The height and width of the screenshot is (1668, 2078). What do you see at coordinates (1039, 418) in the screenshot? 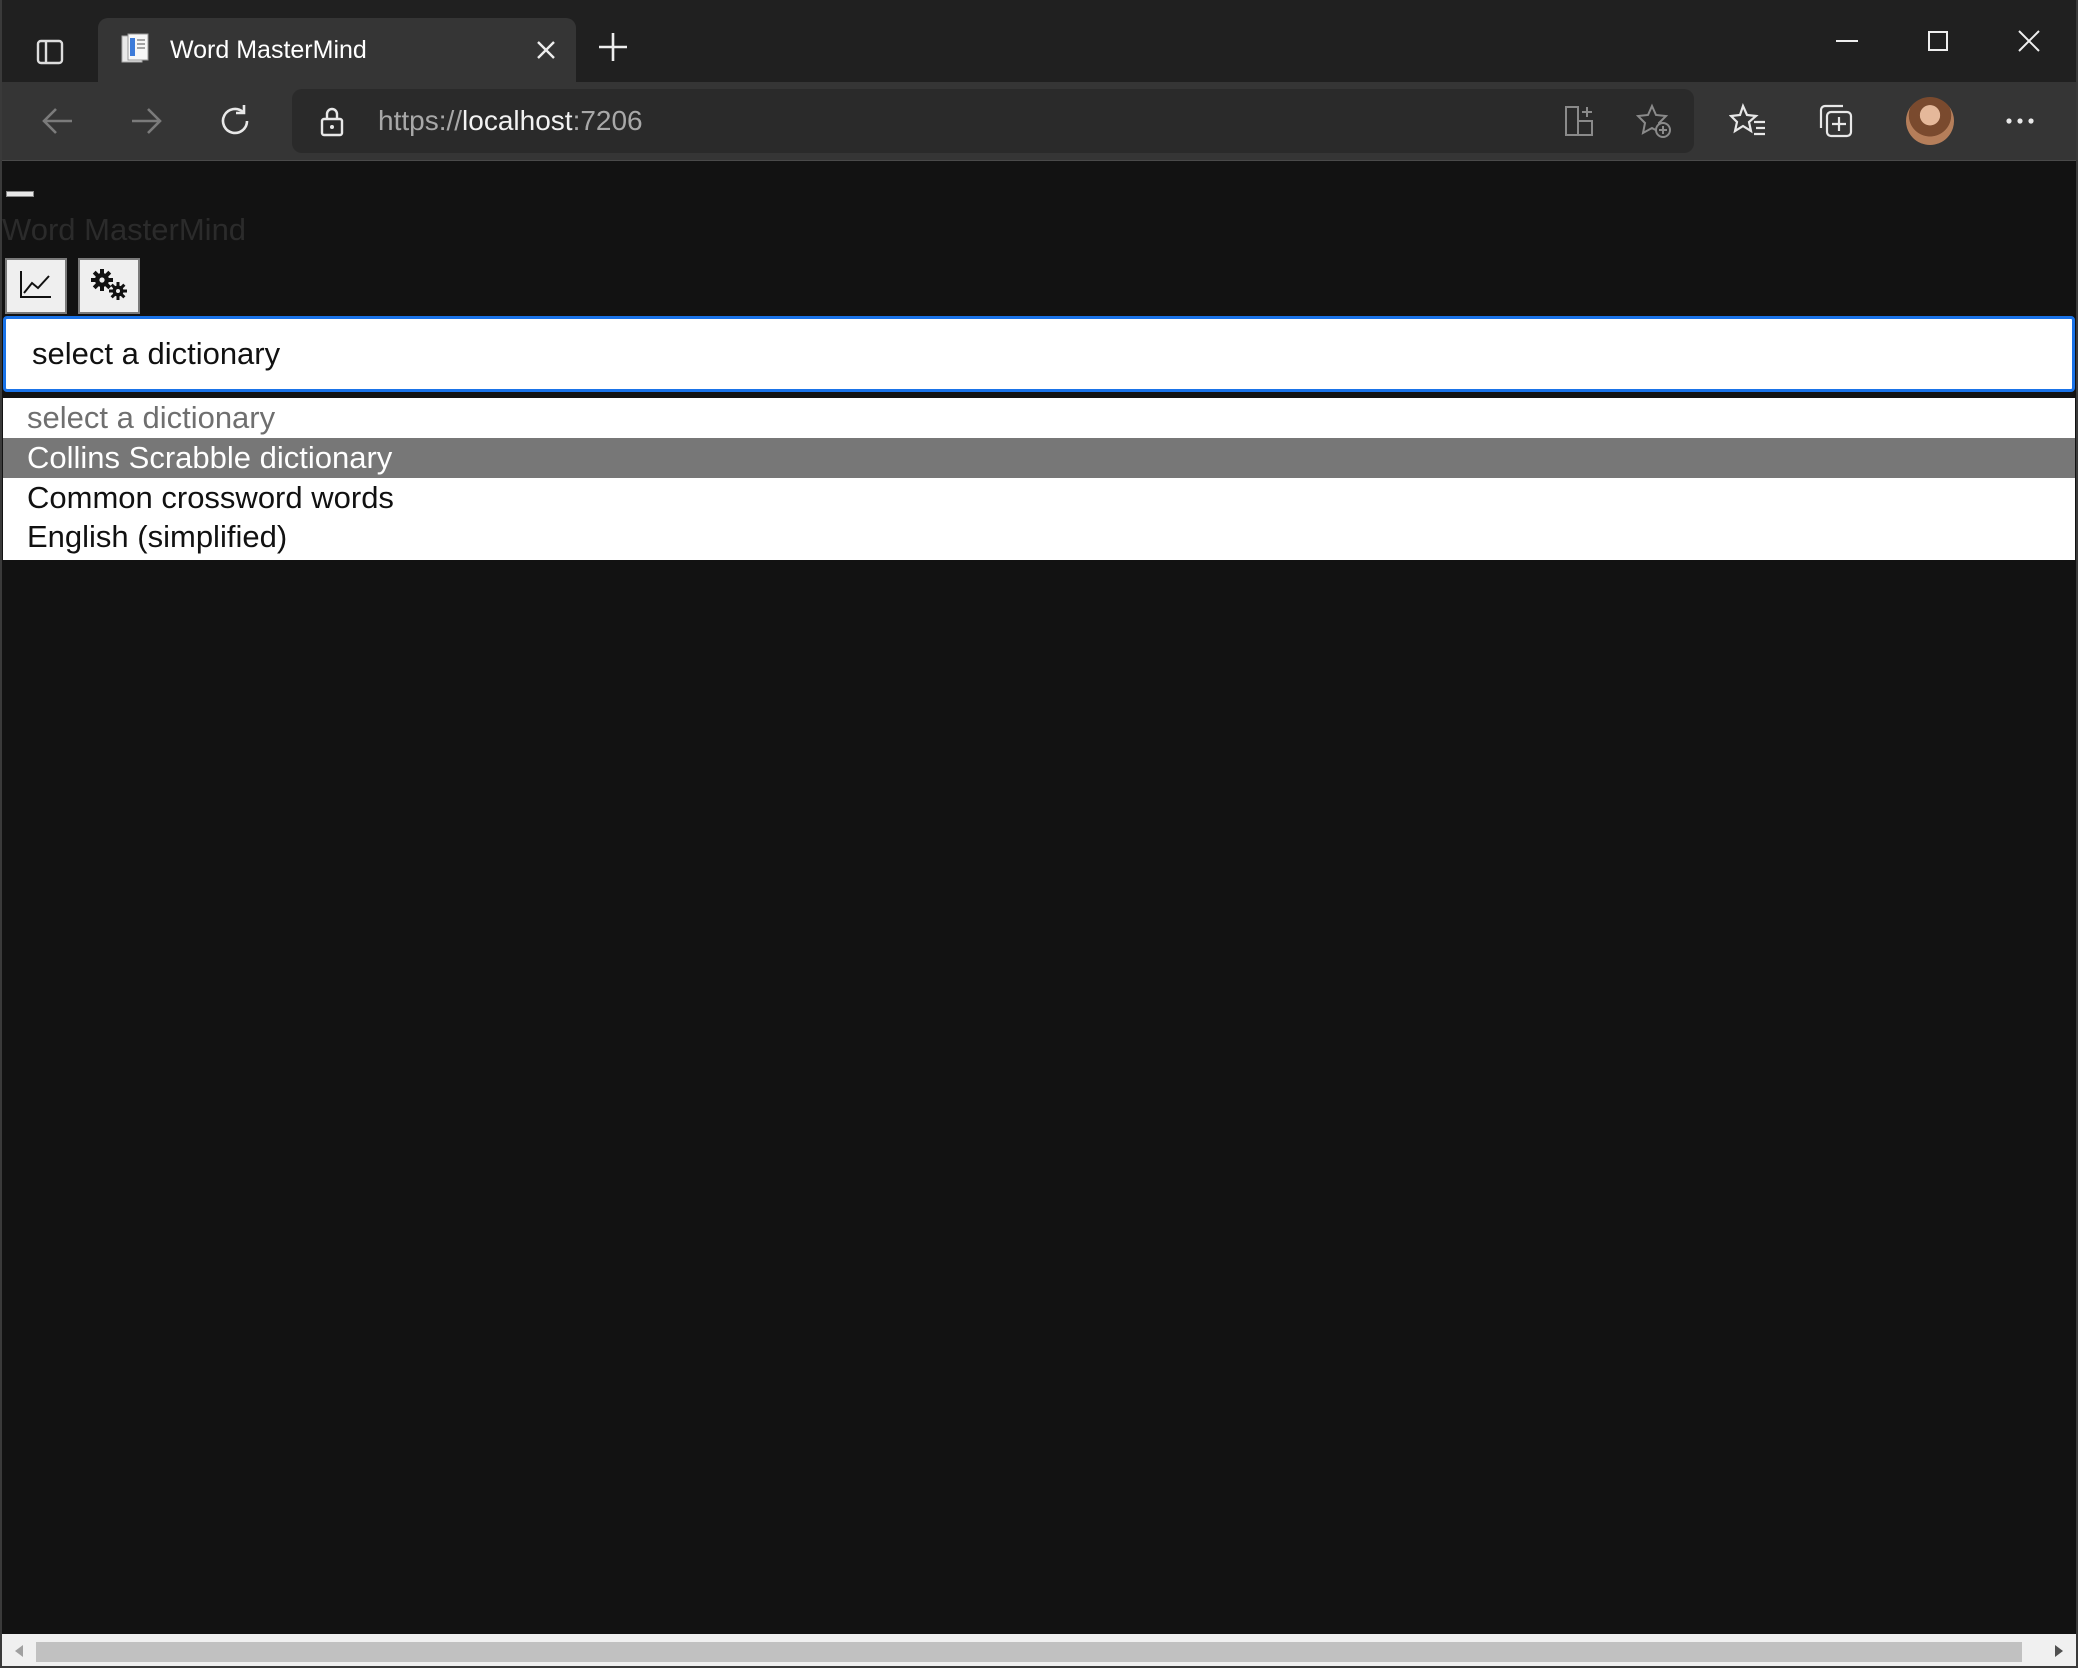
I see `dropdown-option: select a dictionary` at bounding box center [1039, 418].